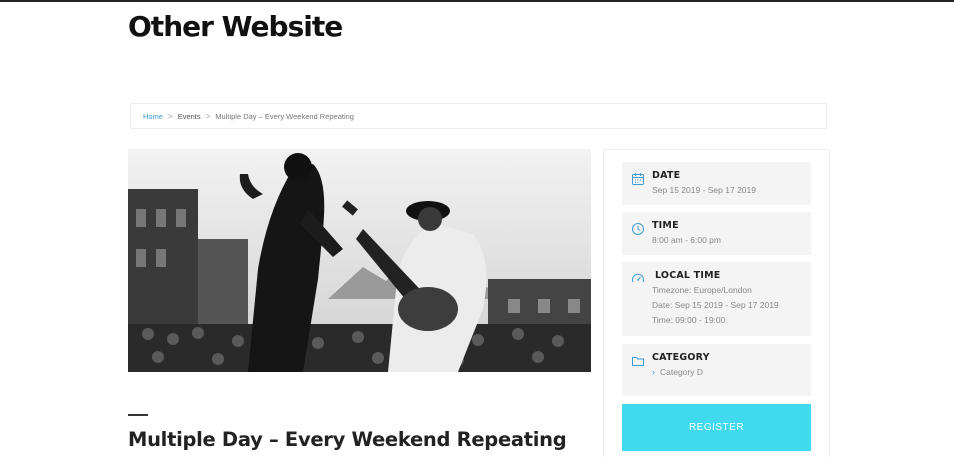  Describe the element at coordinates (716, 183) in the screenshot. I see `date-card: DATE Sep 15 2019 - Sep 17 2019` at that location.